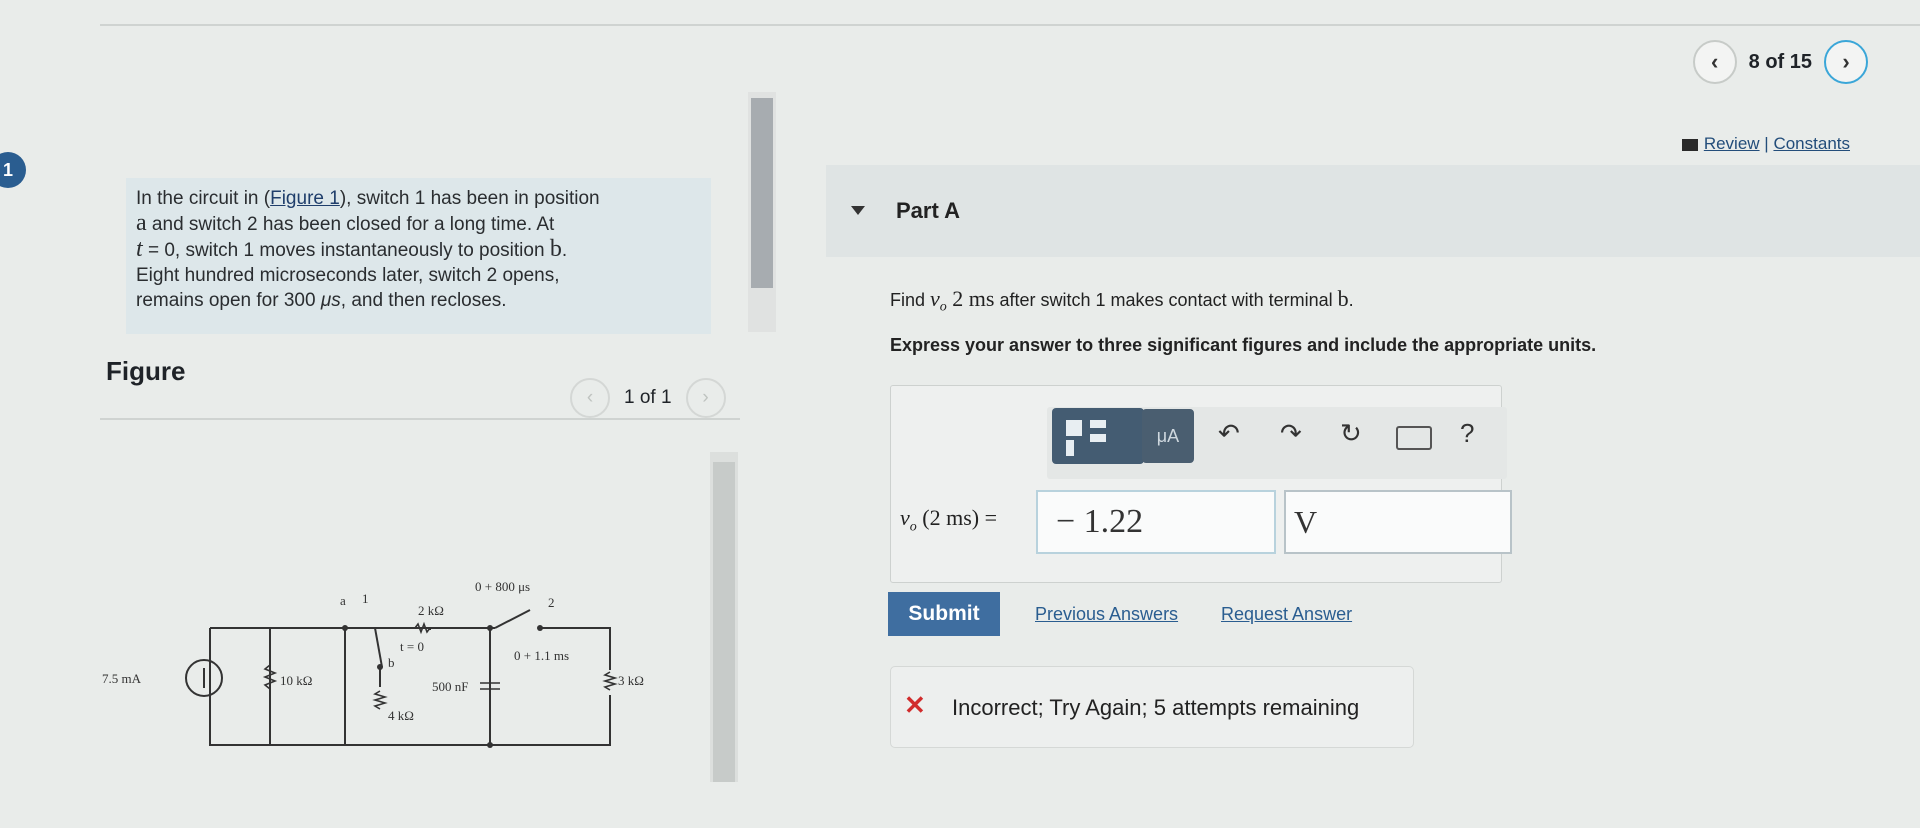  What do you see at coordinates (365, 598) in the screenshot?
I see `switch1-label: 1` at bounding box center [365, 598].